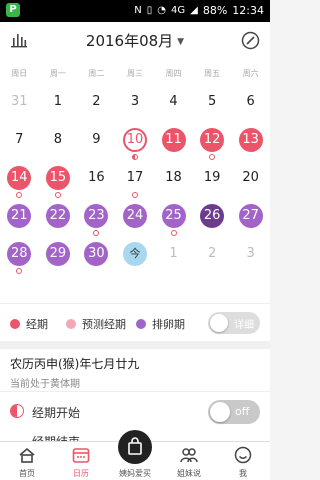  I want to click on nav-label: 姐妹说, so click(189, 473).